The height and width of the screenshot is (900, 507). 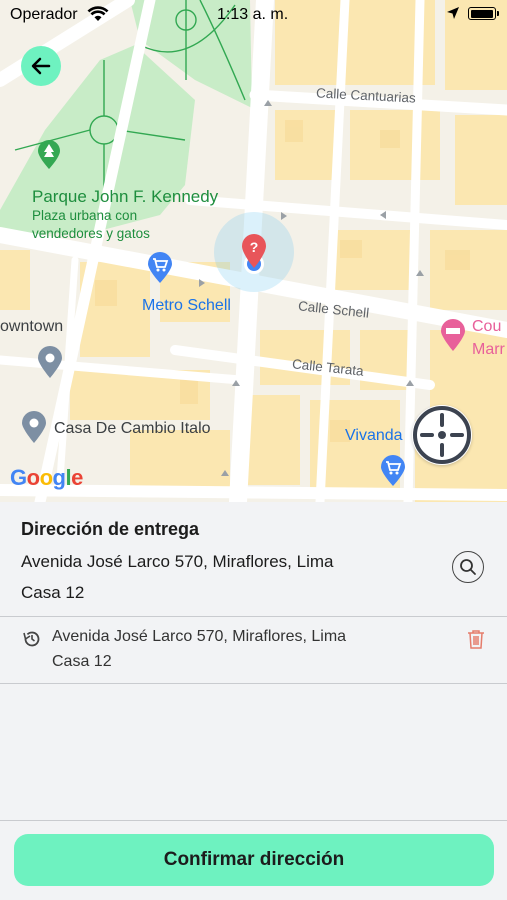 I want to click on recenter-location-button, so click(x=442, y=435).